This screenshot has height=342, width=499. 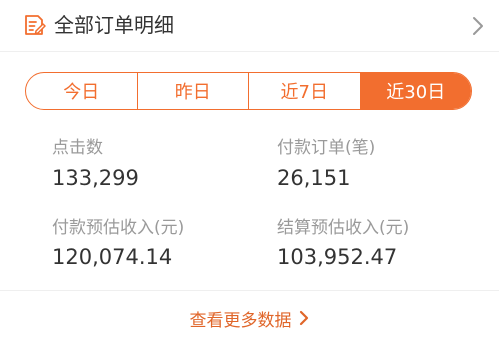 What do you see at coordinates (114, 25) in the screenshot?
I see `page-title: 全部订单明细` at bounding box center [114, 25].